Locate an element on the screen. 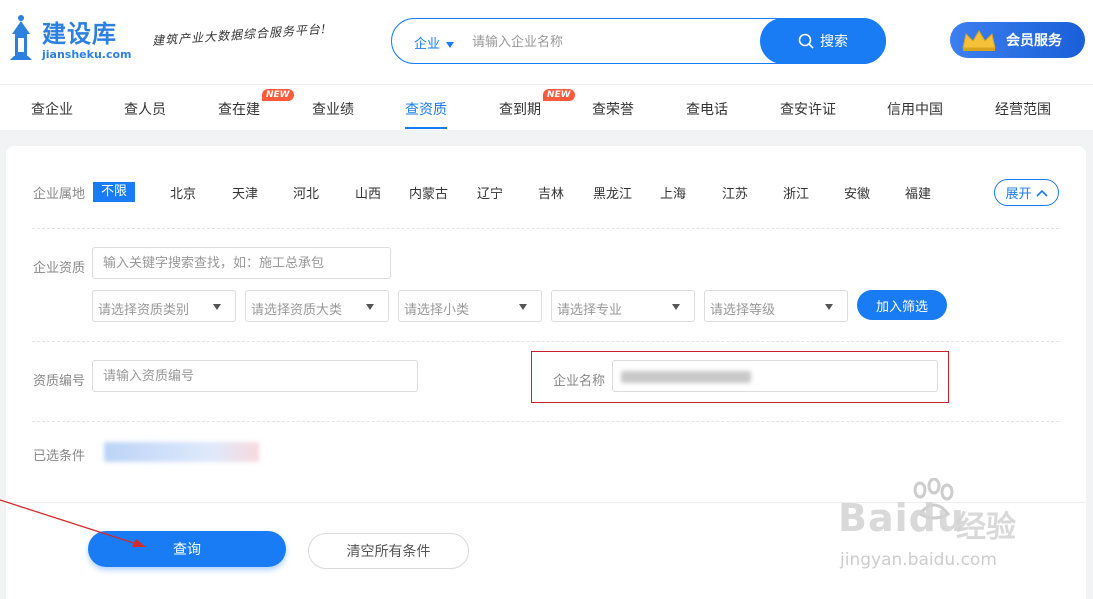 The height and width of the screenshot is (599, 1093). baidu-watermark: Baidu 经验 jingyan.baidu.com is located at coordinates (938, 528).